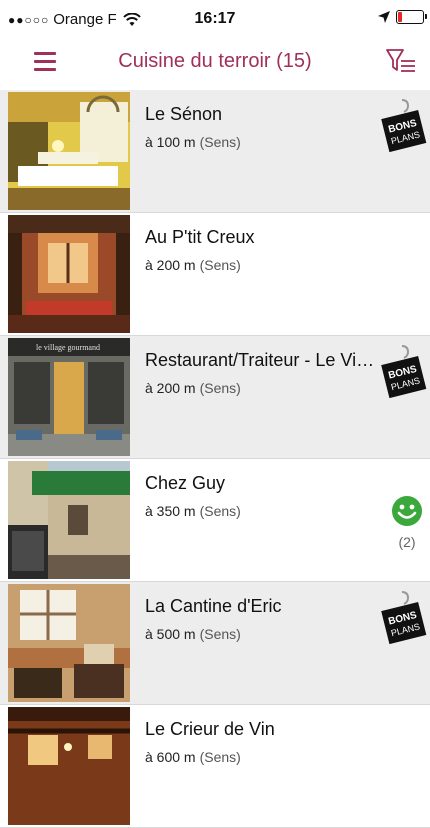 This screenshot has height=828, width=430. I want to click on distance-value: à 100 m, so click(170, 142).